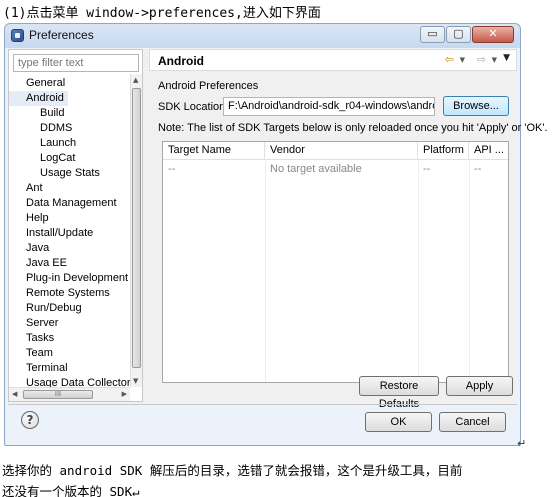 The height and width of the screenshot is (497, 554). I want to click on apply-button: Apply, so click(479, 386).